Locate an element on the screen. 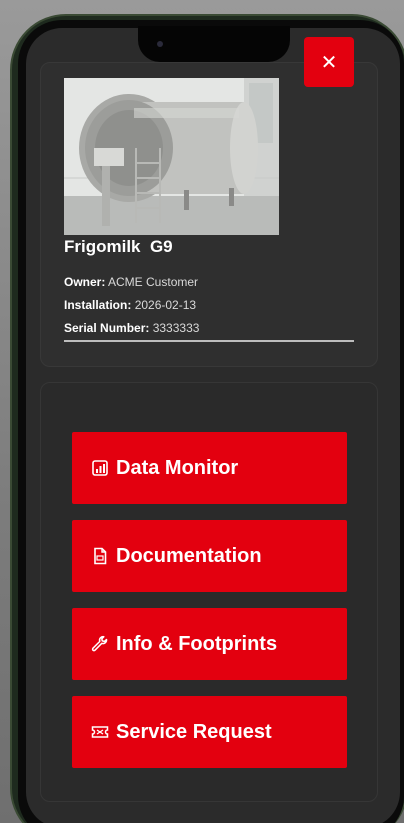 The width and height of the screenshot is (404, 823). owner-label: Owner: is located at coordinates (85, 282).